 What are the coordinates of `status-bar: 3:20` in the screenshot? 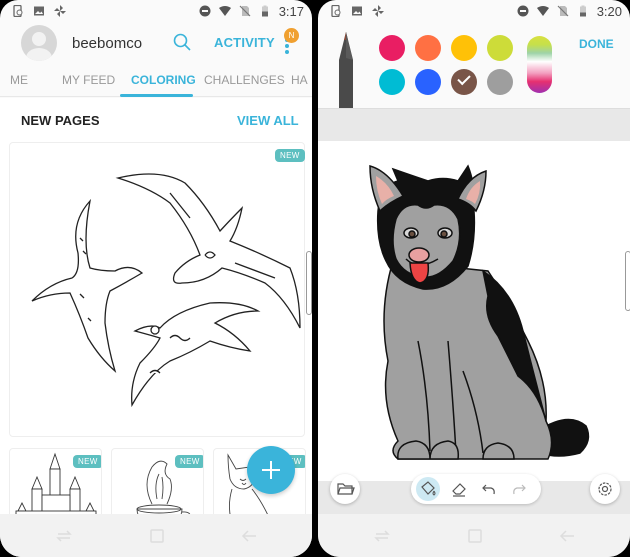 It's located at (474, 11).